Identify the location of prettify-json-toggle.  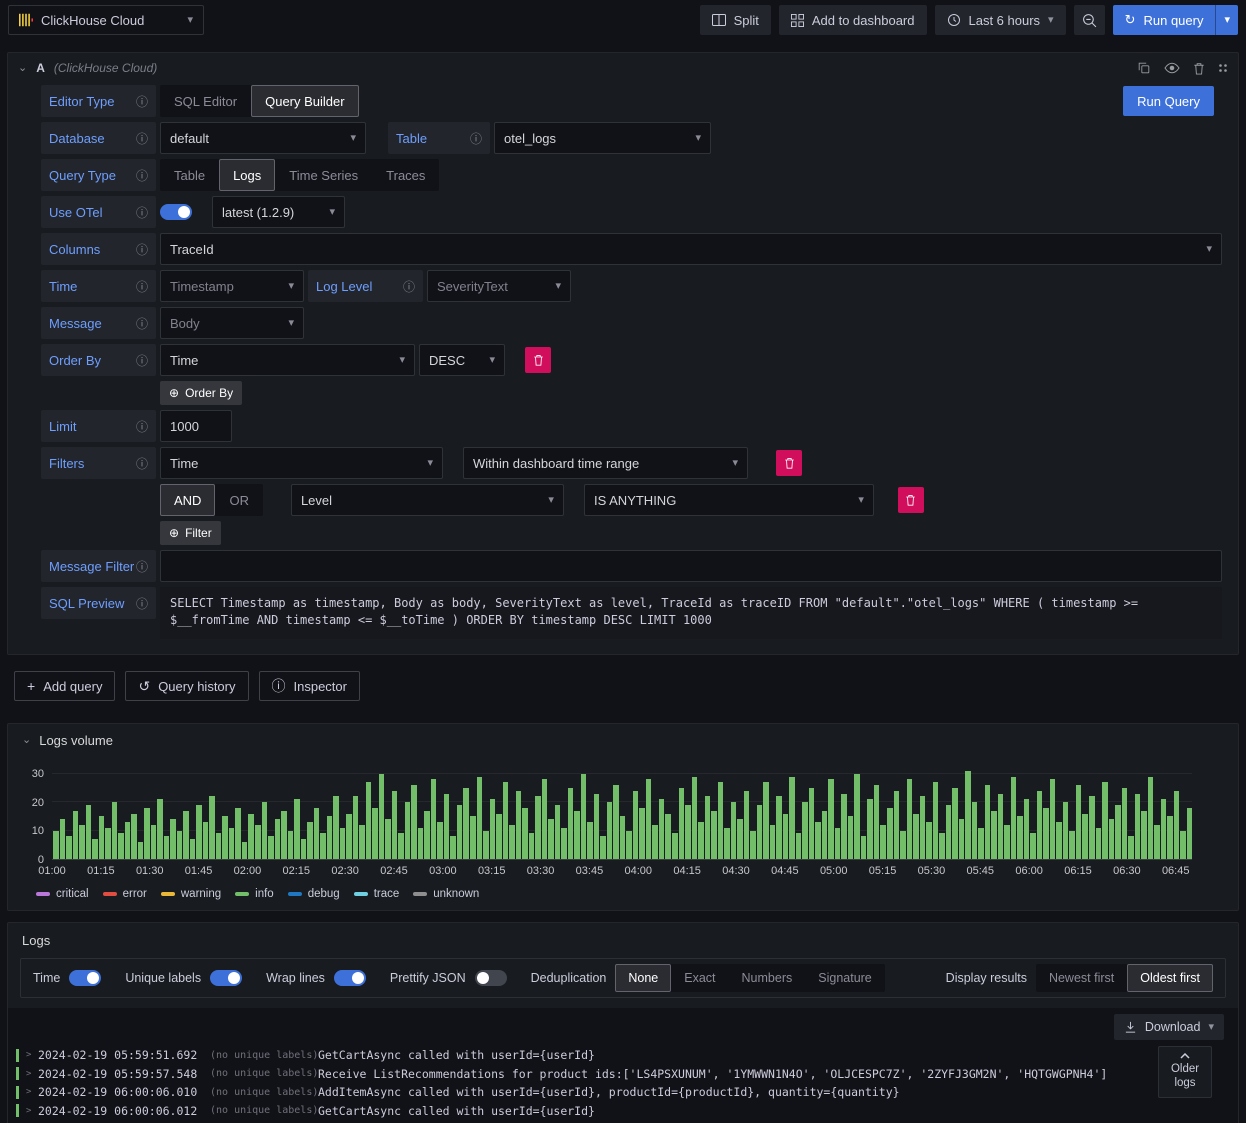
(490, 978).